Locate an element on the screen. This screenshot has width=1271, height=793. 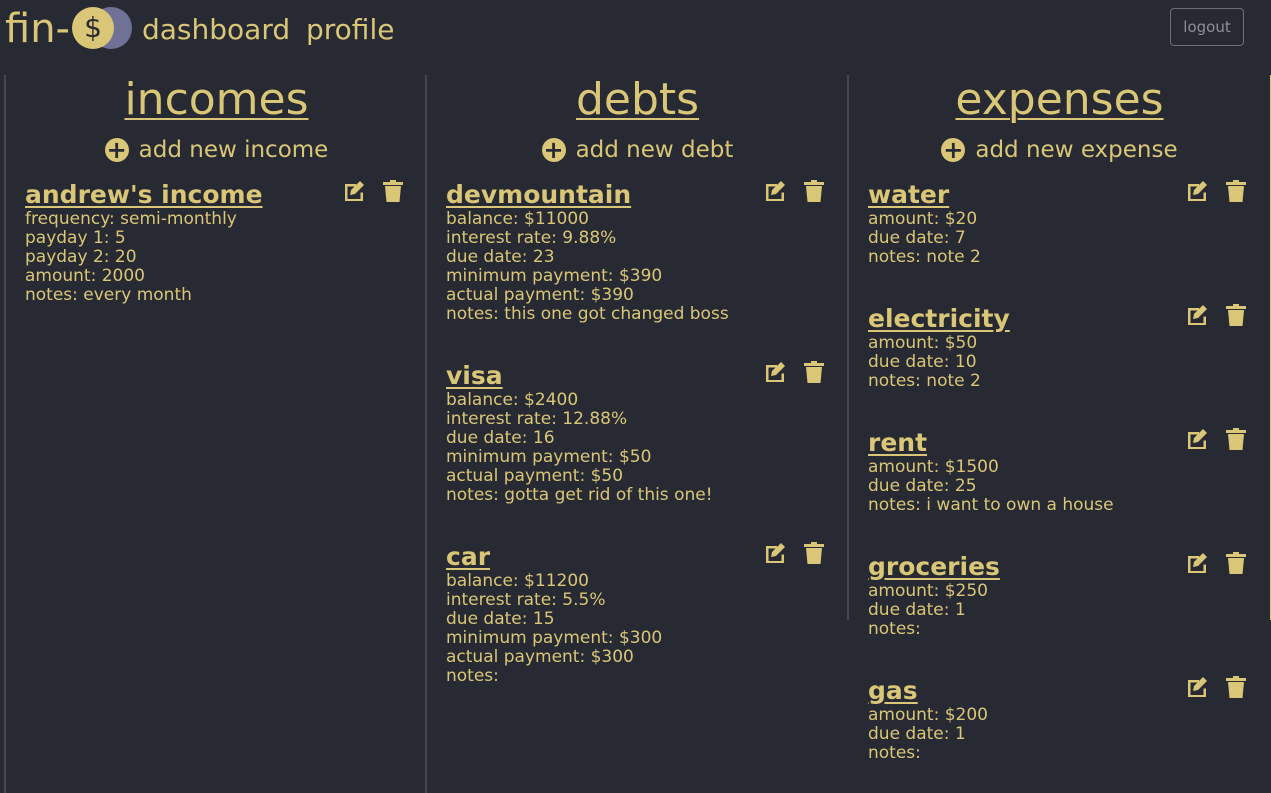
logout-button: logout is located at coordinates (1207, 27).